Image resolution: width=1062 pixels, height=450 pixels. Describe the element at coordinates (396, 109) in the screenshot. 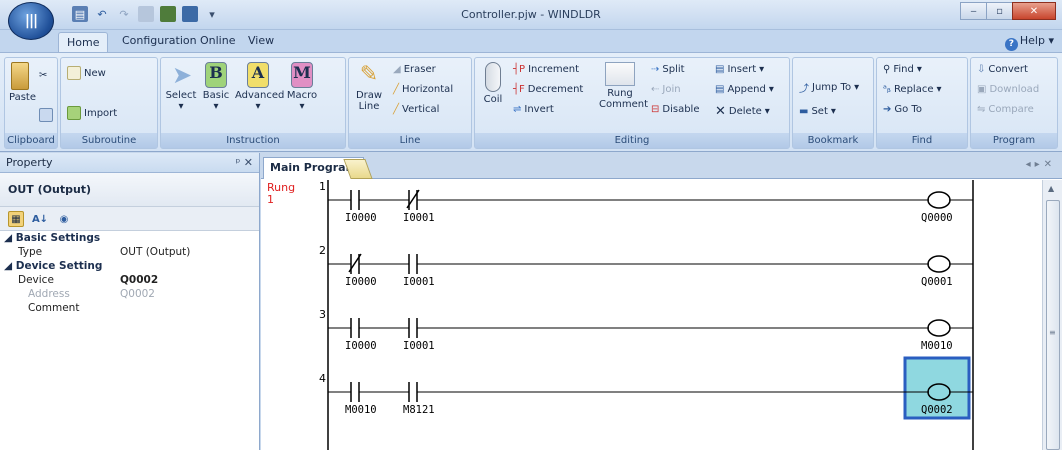

I see `vertical-line-icon: ╱` at that location.